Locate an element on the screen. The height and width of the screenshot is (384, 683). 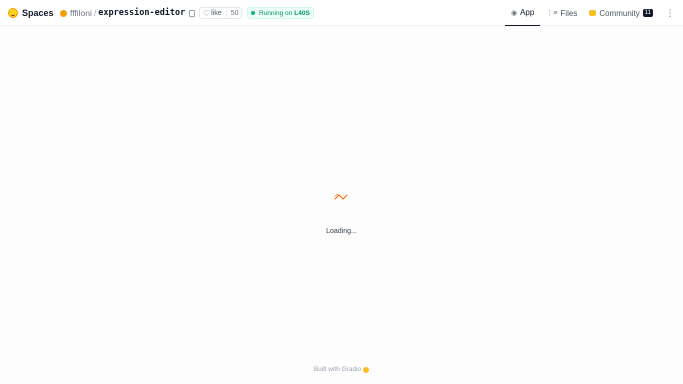
status-badge: Running on L40S is located at coordinates (280, 13).